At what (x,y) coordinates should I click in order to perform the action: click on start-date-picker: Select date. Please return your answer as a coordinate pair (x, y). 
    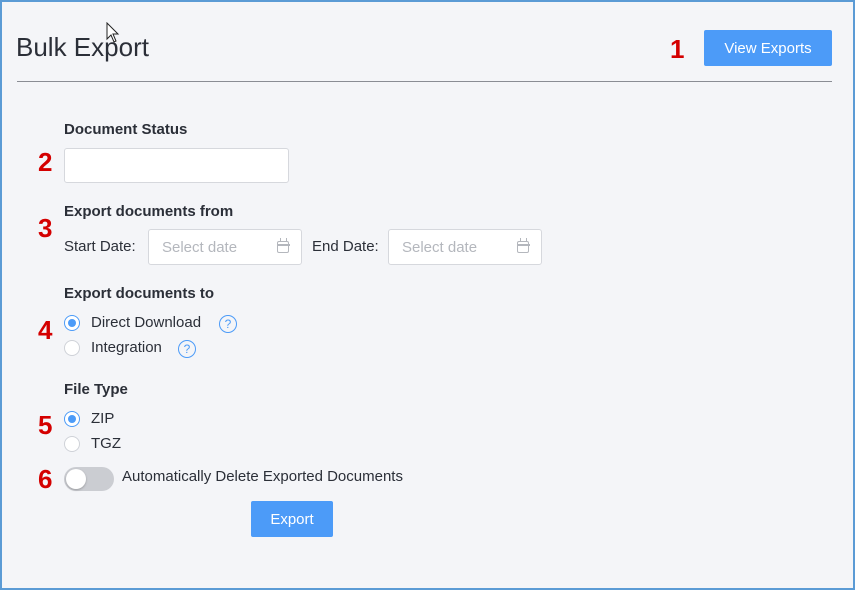
    Looking at the image, I should click on (225, 247).